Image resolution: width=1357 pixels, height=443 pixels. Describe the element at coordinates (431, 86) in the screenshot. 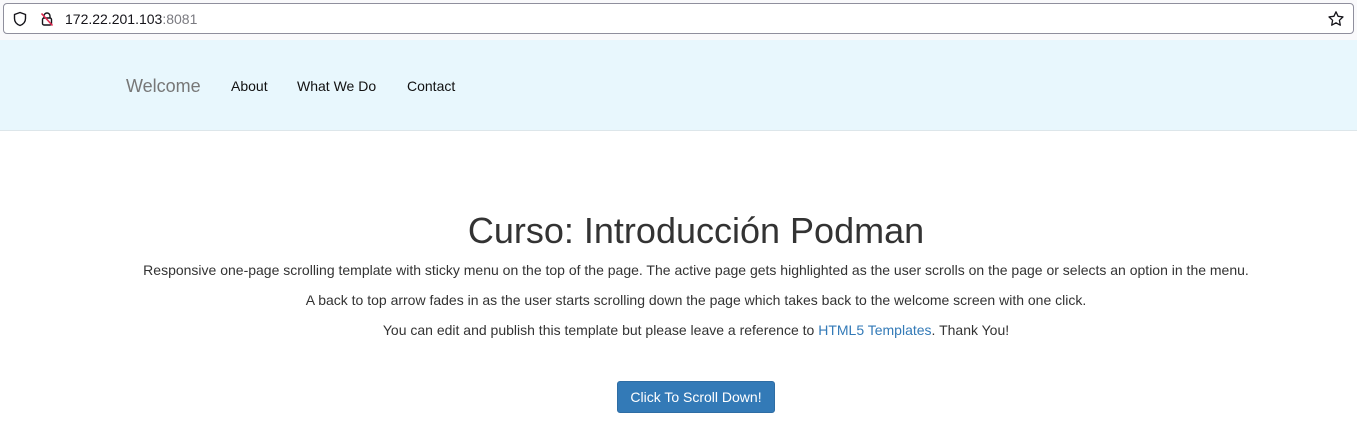

I see `nav-link-contact: Contact` at that location.